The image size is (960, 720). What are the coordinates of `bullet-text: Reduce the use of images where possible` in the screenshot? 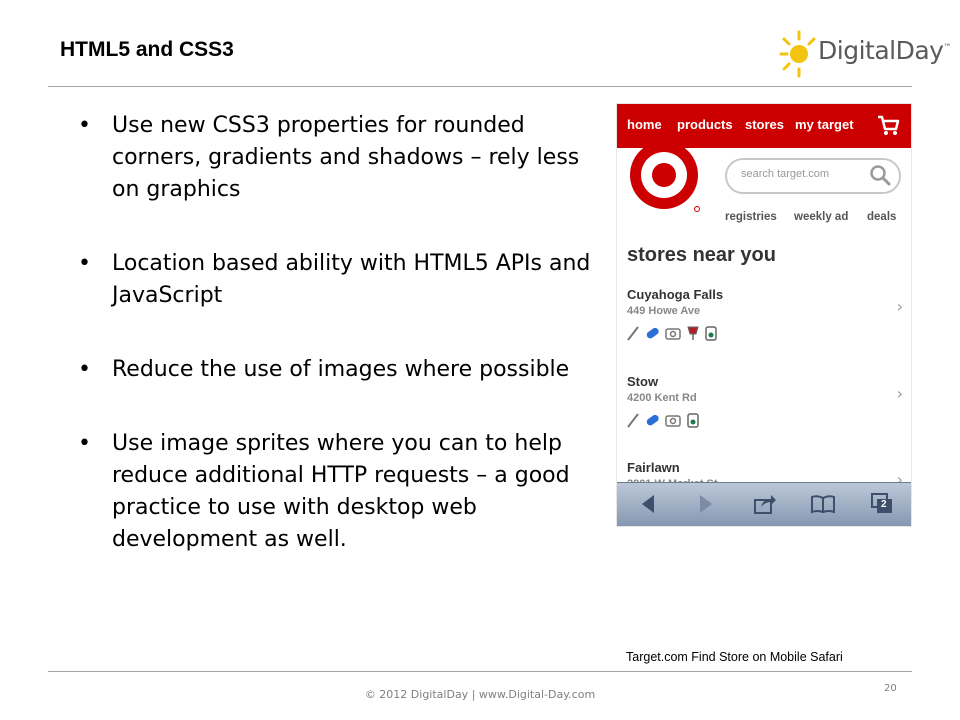 It's located at (341, 369).